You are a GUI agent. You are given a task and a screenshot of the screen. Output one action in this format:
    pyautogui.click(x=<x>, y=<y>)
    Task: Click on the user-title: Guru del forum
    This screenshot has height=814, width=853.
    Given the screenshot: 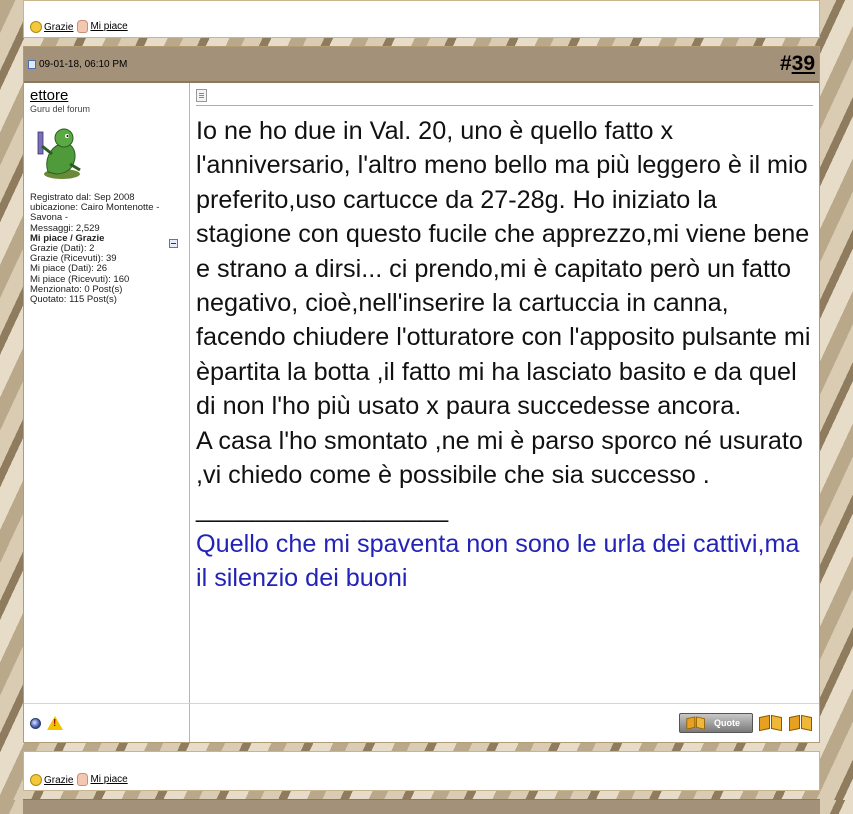 What is the action you would take?
    pyautogui.click(x=60, y=109)
    